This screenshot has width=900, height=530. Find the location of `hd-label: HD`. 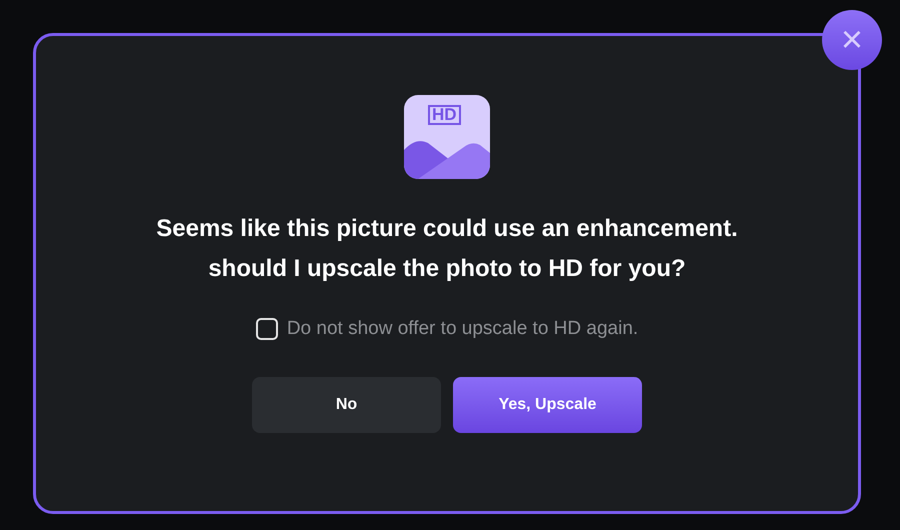

hd-label: HD is located at coordinates (444, 115).